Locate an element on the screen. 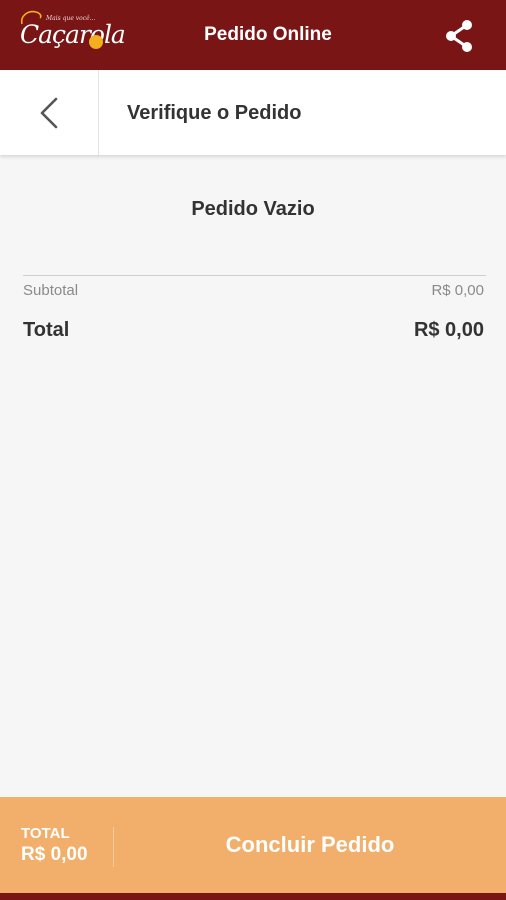 The image size is (506, 900). summary-divider is located at coordinates (254, 275).